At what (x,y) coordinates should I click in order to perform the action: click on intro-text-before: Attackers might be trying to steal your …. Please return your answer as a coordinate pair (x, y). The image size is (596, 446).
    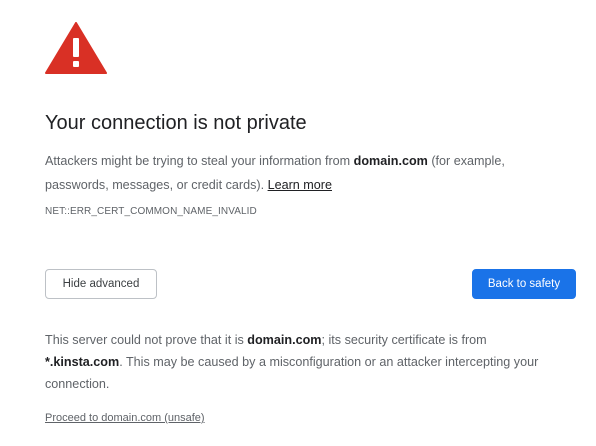
    Looking at the image, I should click on (199, 161).